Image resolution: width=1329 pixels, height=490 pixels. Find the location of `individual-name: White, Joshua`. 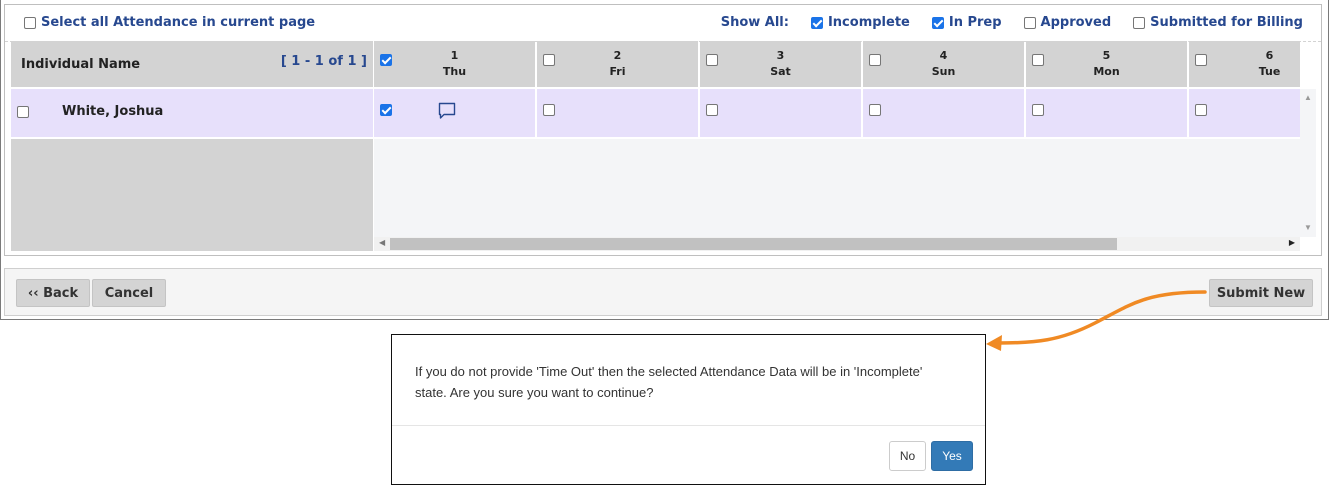

individual-name: White, Joshua is located at coordinates (113, 111).